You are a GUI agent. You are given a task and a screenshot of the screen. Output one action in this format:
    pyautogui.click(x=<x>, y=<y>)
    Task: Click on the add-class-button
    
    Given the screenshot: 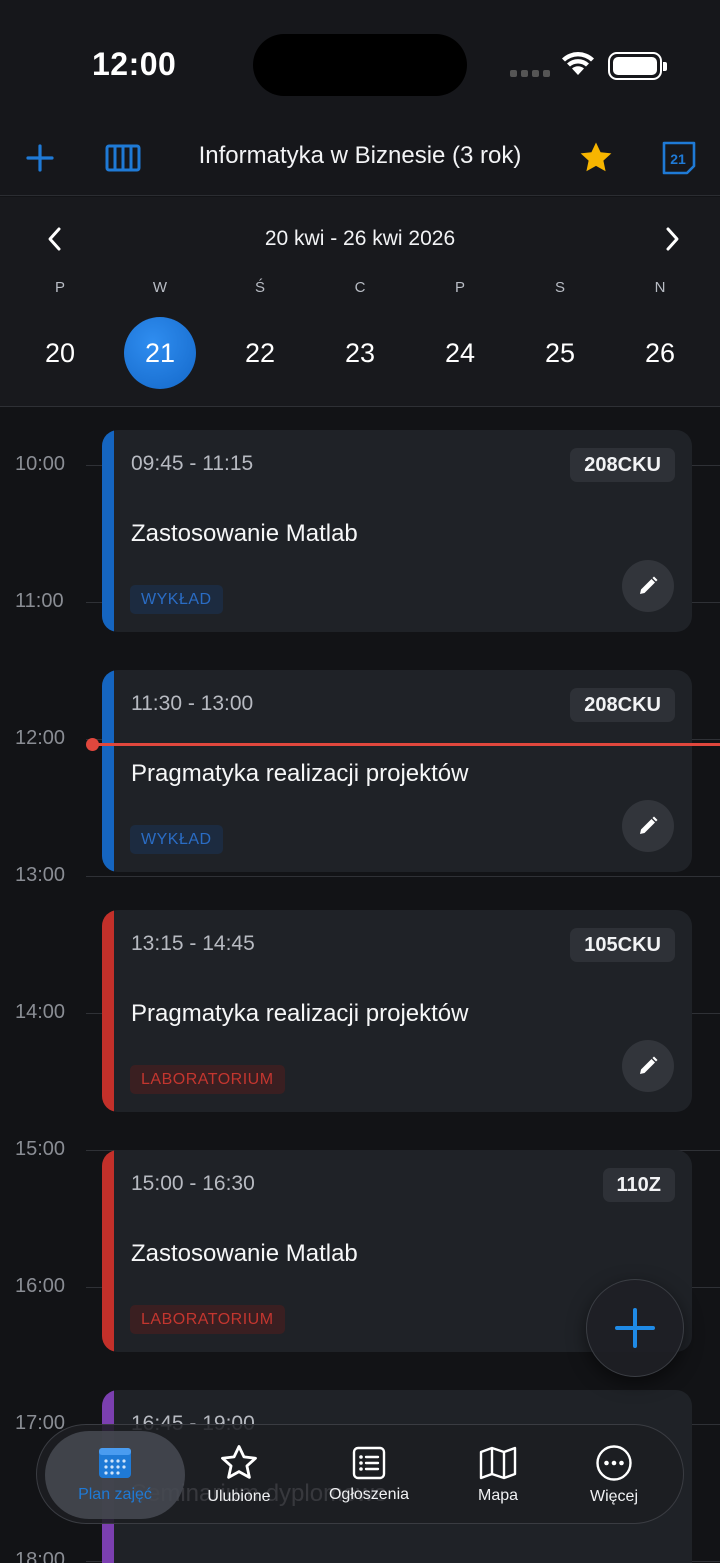 What is the action you would take?
    pyautogui.click(x=635, y=1328)
    